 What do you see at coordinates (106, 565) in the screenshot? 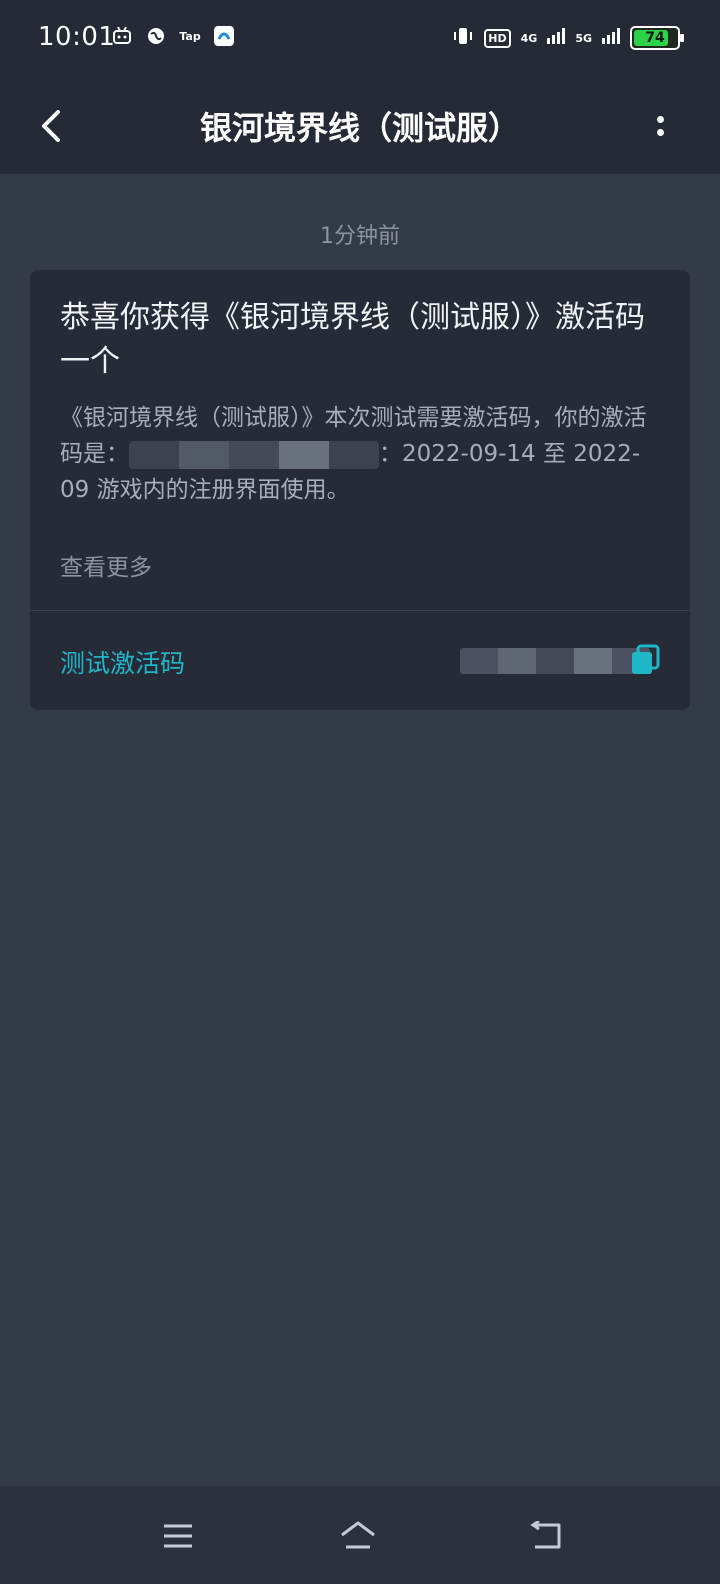
I see `see-more-link: 查看更多` at bounding box center [106, 565].